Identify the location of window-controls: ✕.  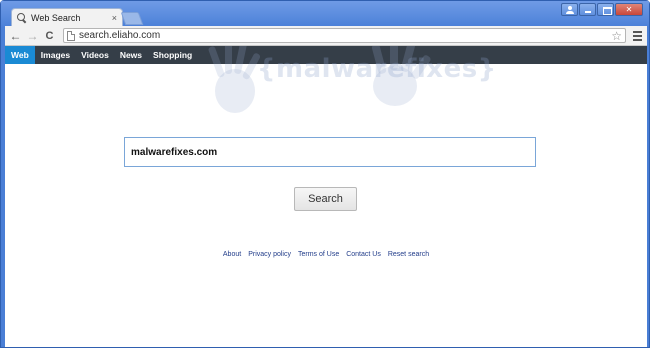
(602, 9).